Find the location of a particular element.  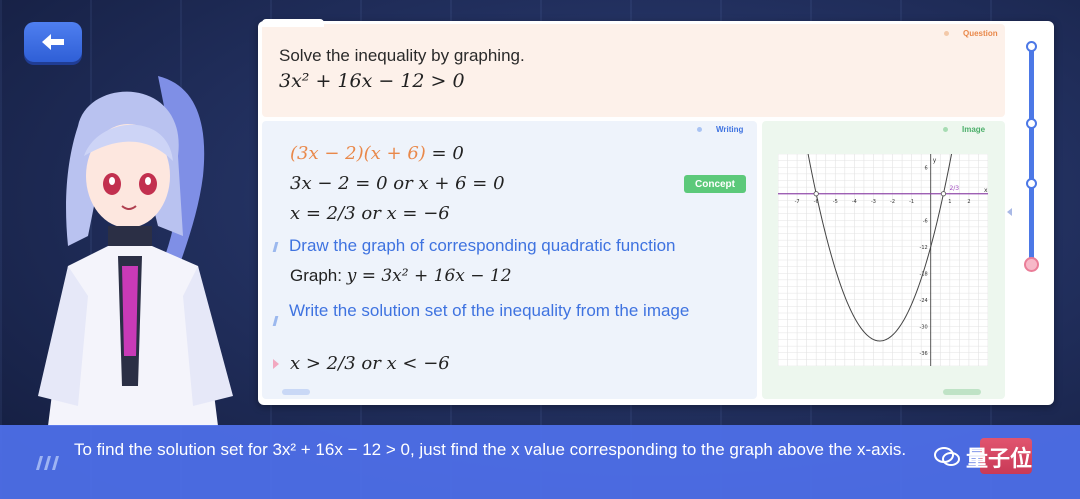

graph-line: Graph: y = 3x² + 16x − 12 is located at coordinates (401, 276).